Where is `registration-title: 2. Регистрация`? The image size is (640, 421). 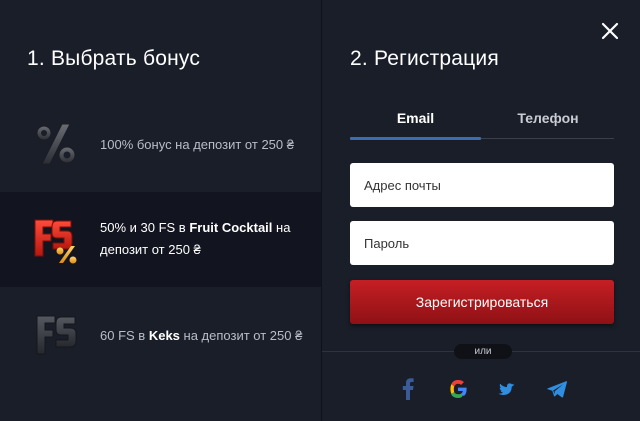
registration-title: 2. Регистрация is located at coordinates (424, 58).